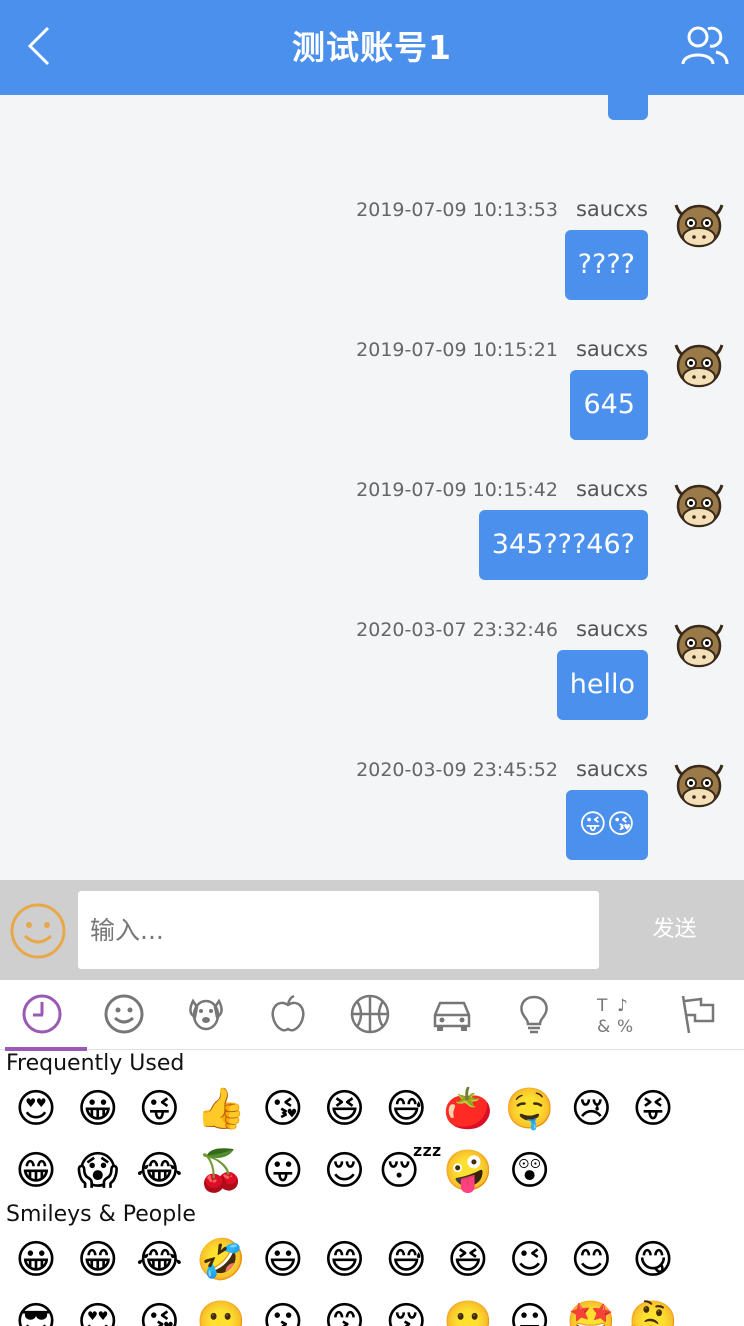 The height and width of the screenshot is (1326, 744). I want to click on emoji-item: 😝, so click(653, 1109).